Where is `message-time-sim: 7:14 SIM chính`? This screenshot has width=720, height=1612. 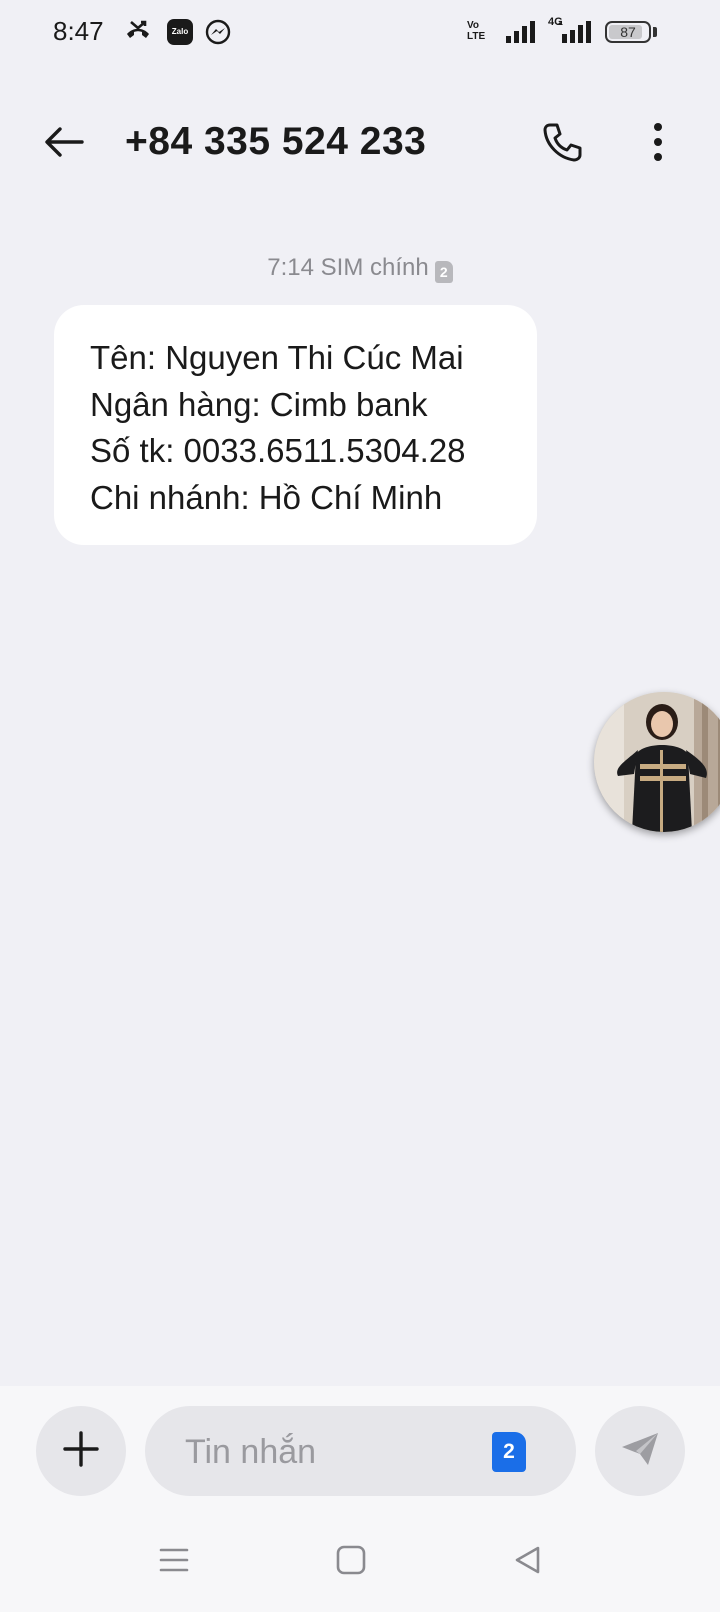 message-time-sim: 7:14 SIM chính is located at coordinates (348, 267).